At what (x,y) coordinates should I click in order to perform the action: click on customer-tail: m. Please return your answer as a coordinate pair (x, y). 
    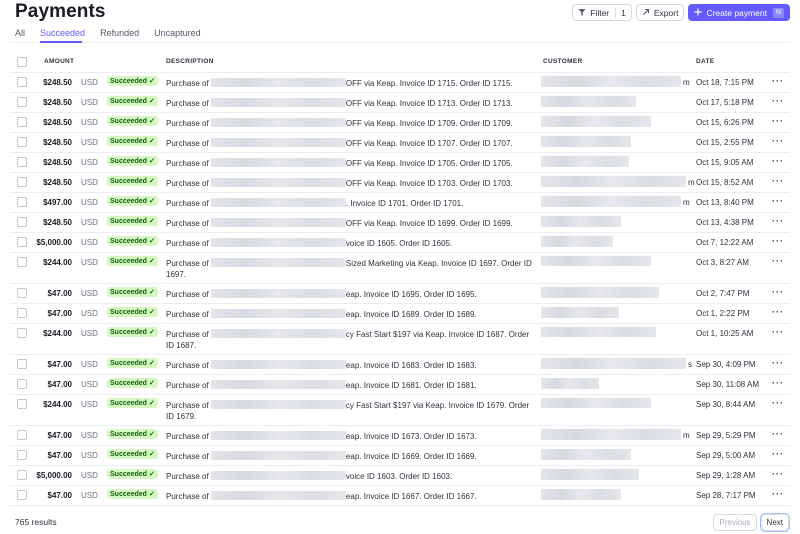
    Looking at the image, I should click on (686, 435).